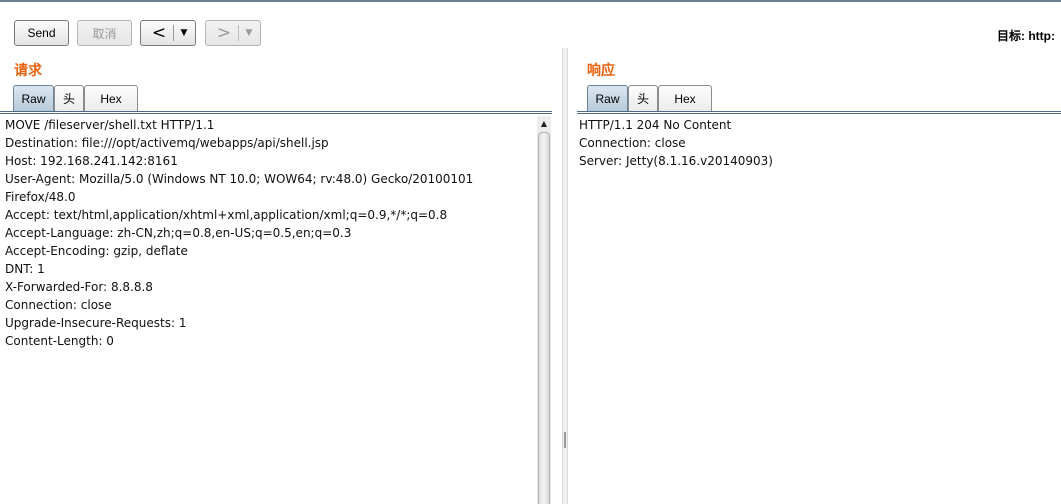 This screenshot has height=504, width=1061. What do you see at coordinates (28, 71) in the screenshot?
I see `request-panel-title: 请求` at bounding box center [28, 71].